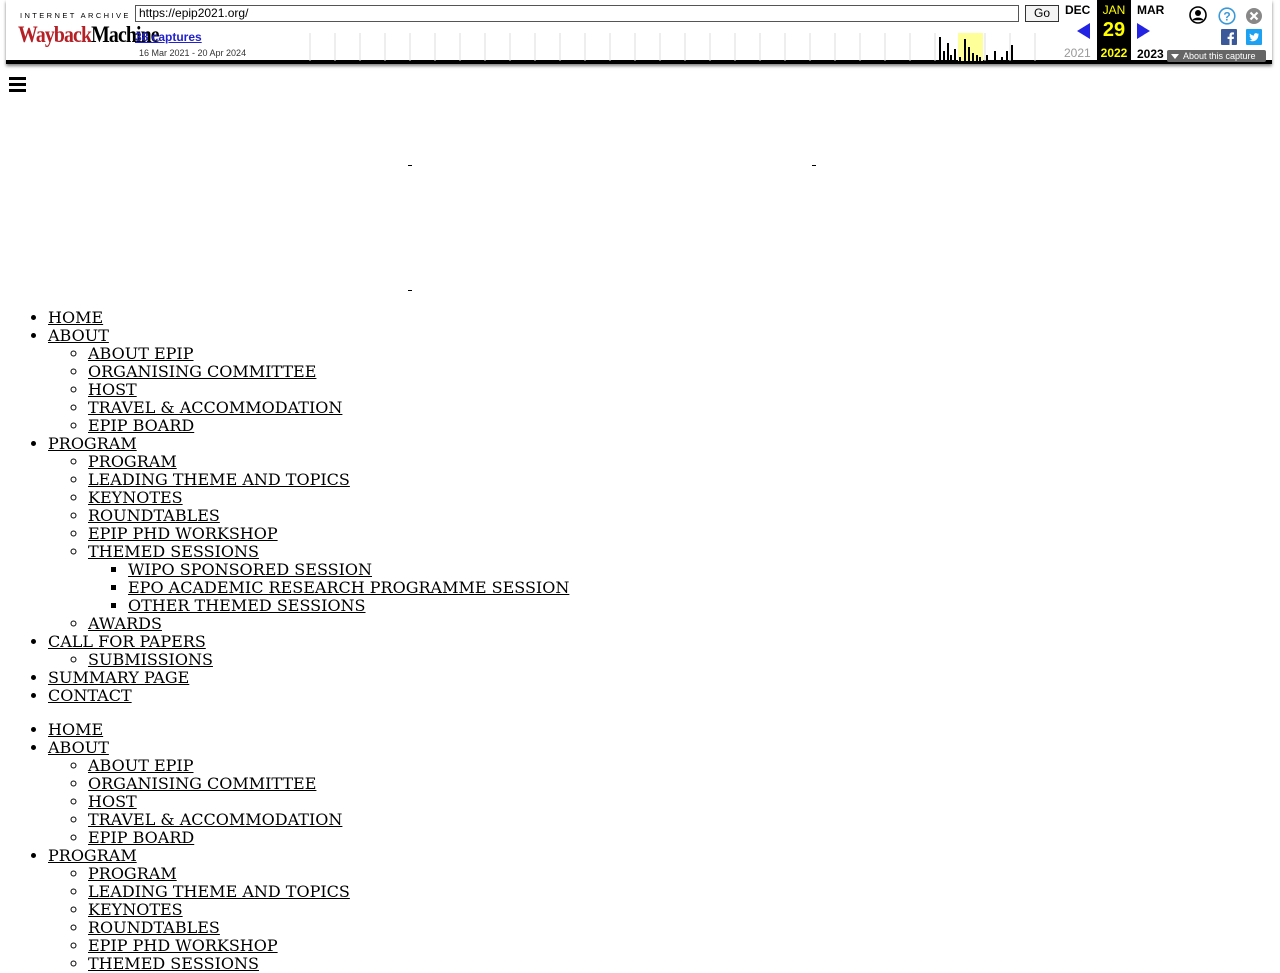 This screenshot has width=1280, height=973. I want to click on menu-item: EPIP BOARD, so click(684, 426).